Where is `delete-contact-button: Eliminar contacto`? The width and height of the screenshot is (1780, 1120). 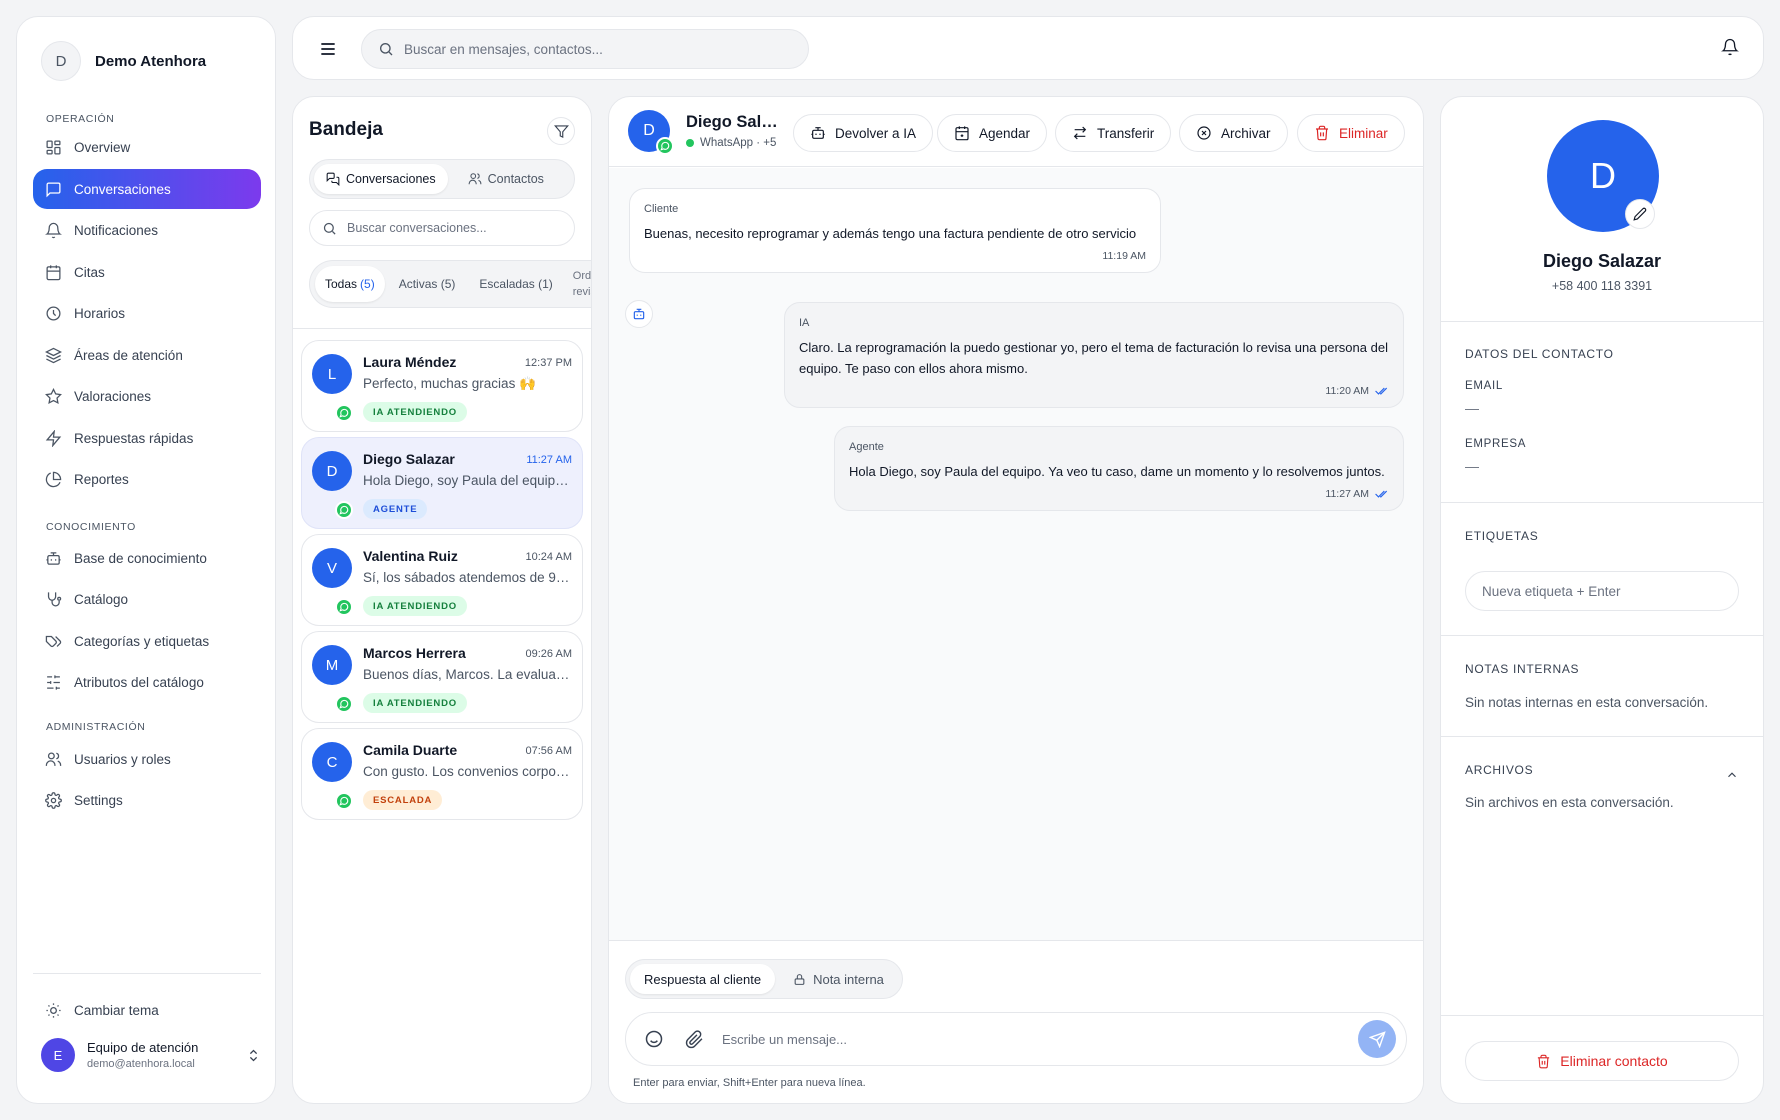
delete-contact-button: Eliminar contacto is located at coordinates (1602, 1061).